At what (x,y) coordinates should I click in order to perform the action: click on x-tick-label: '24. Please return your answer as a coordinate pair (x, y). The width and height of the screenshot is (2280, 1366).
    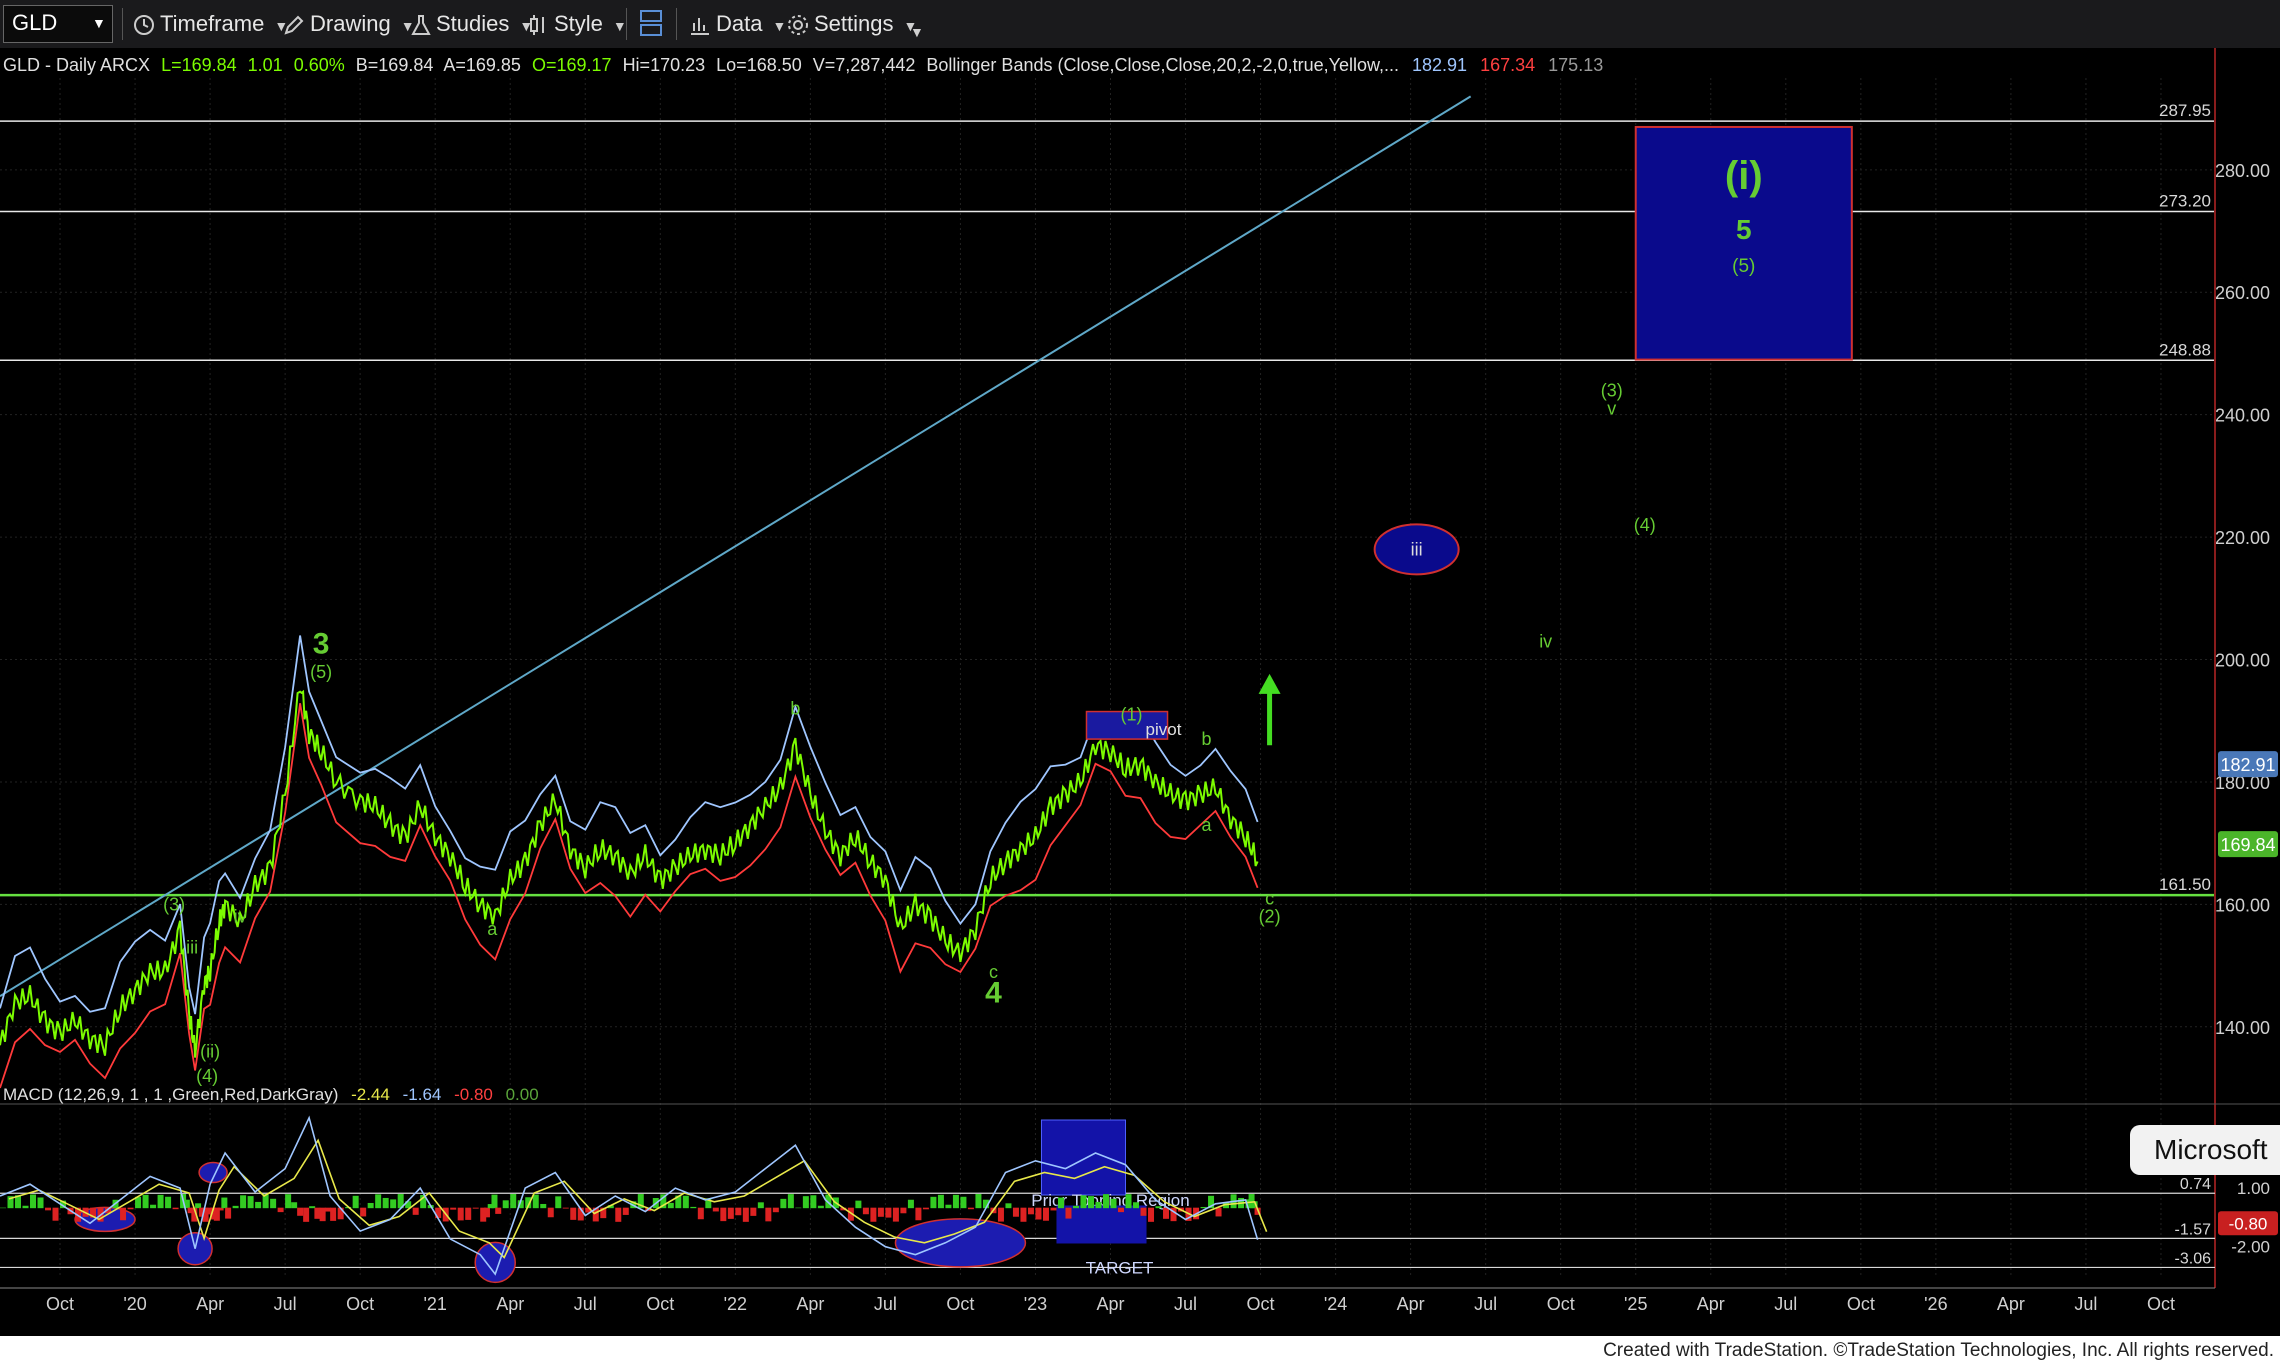
    Looking at the image, I should click on (1335, 1304).